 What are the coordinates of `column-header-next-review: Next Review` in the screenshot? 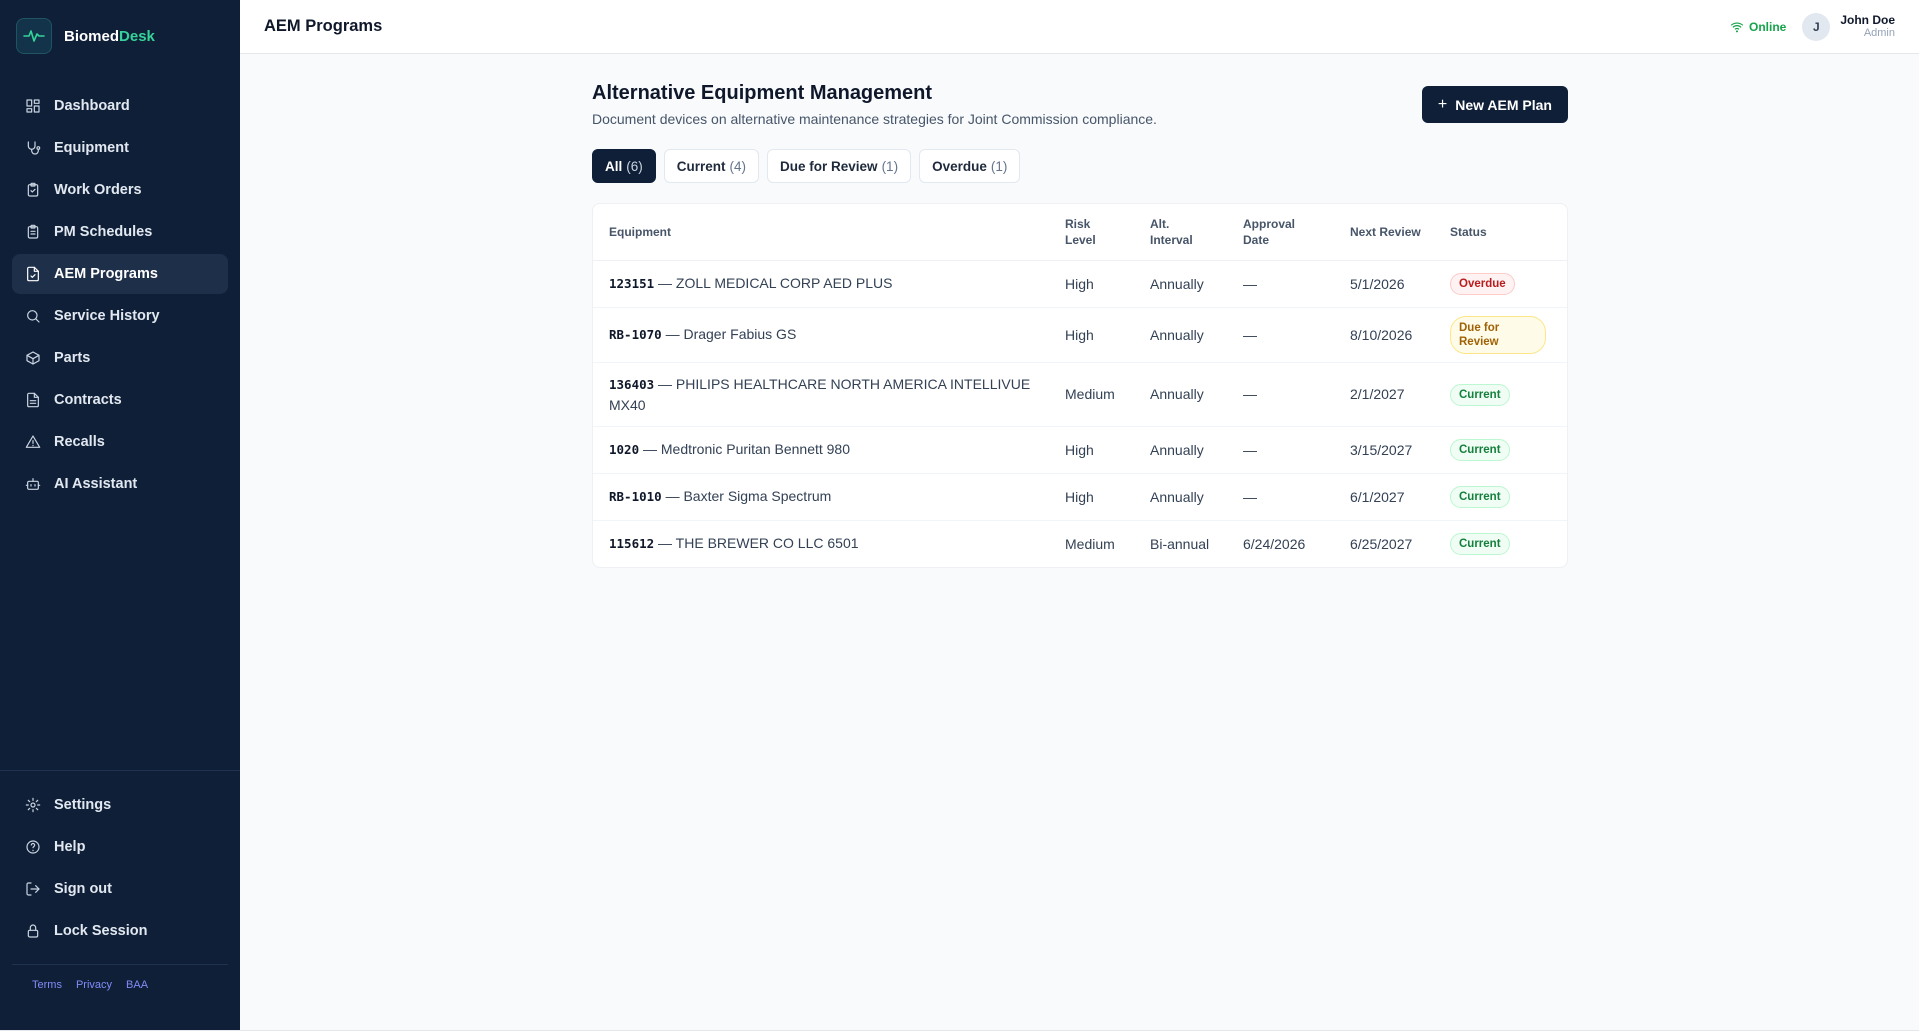 It's located at (1388, 232).